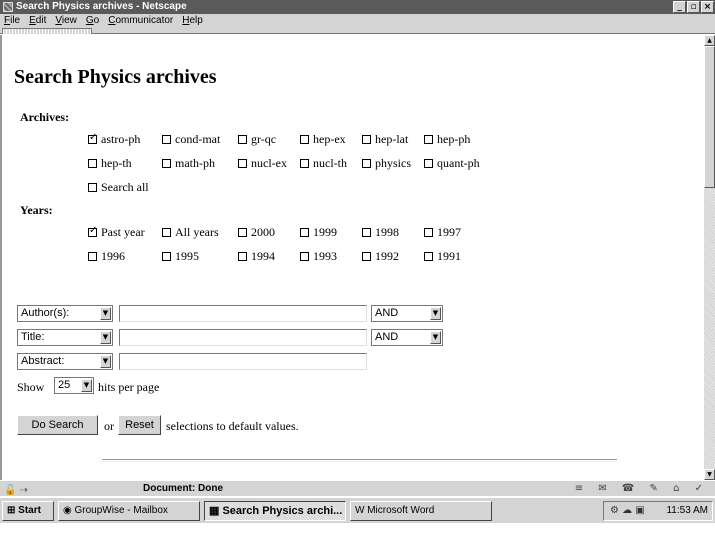  Describe the element at coordinates (243, 337) in the screenshot. I see `title-input` at that location.